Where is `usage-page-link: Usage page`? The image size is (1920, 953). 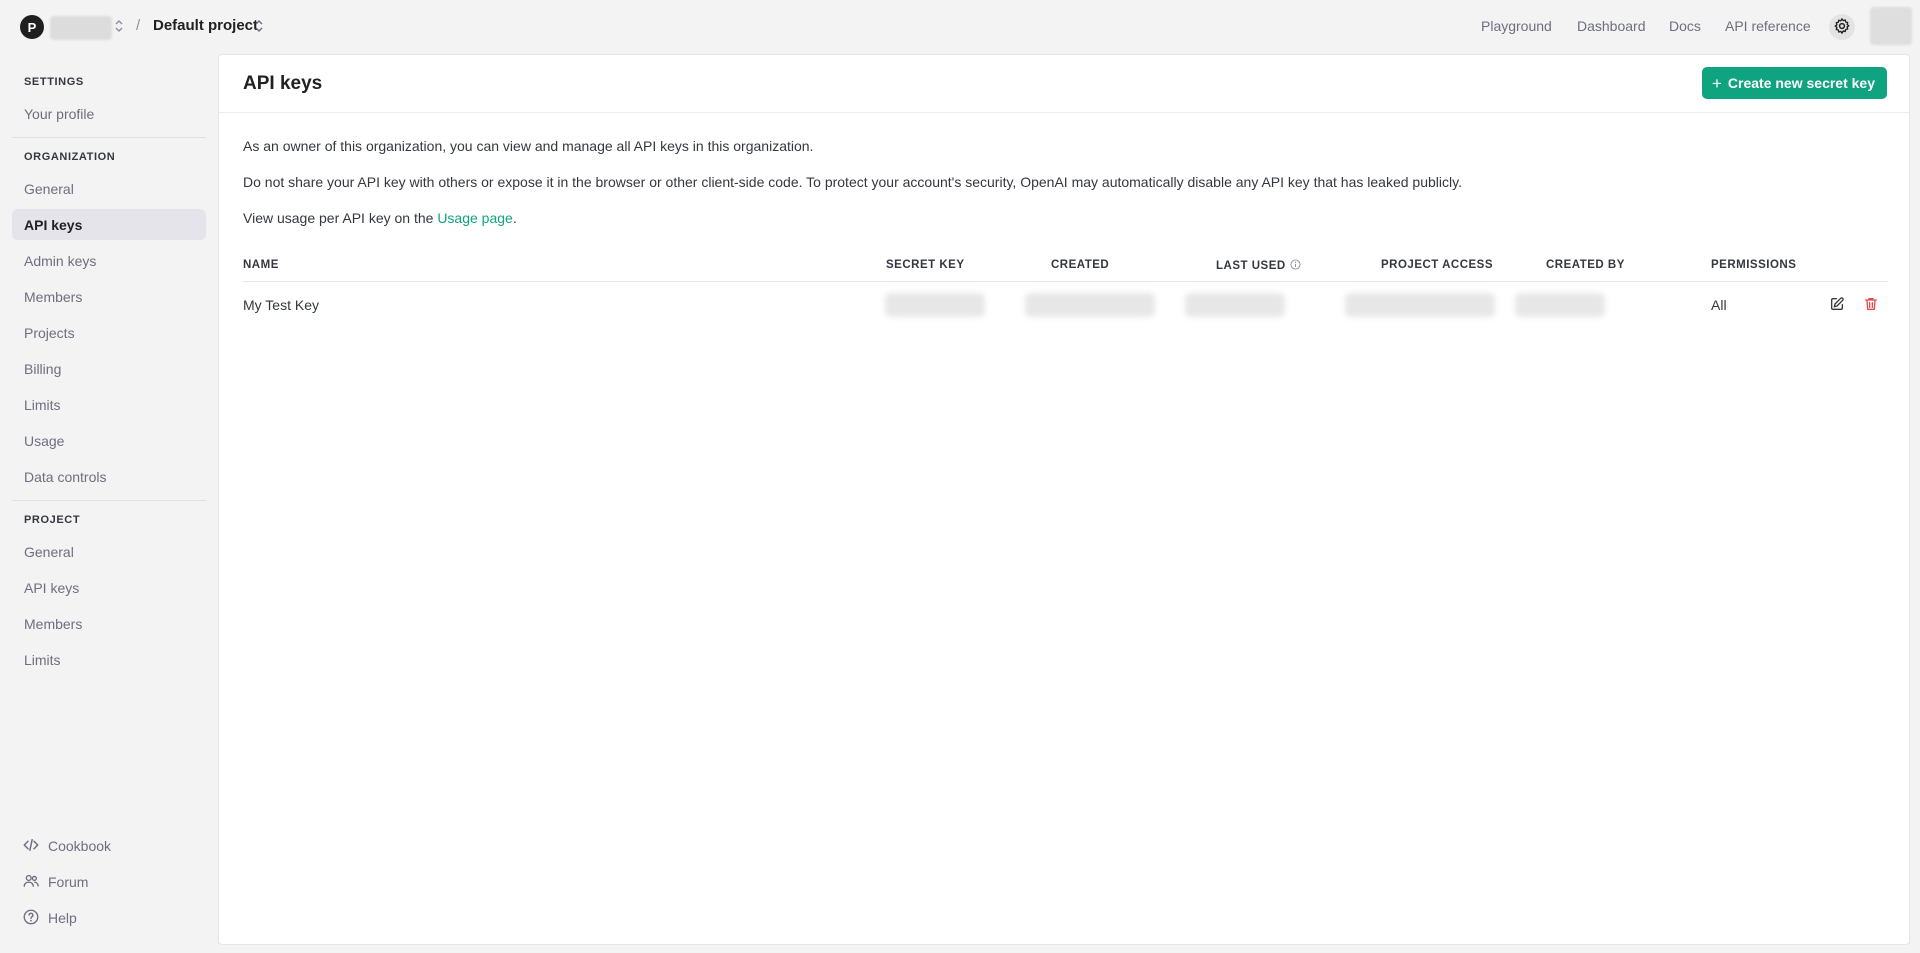 usage-page-link: Usage page is located at coordinates (475, 218).